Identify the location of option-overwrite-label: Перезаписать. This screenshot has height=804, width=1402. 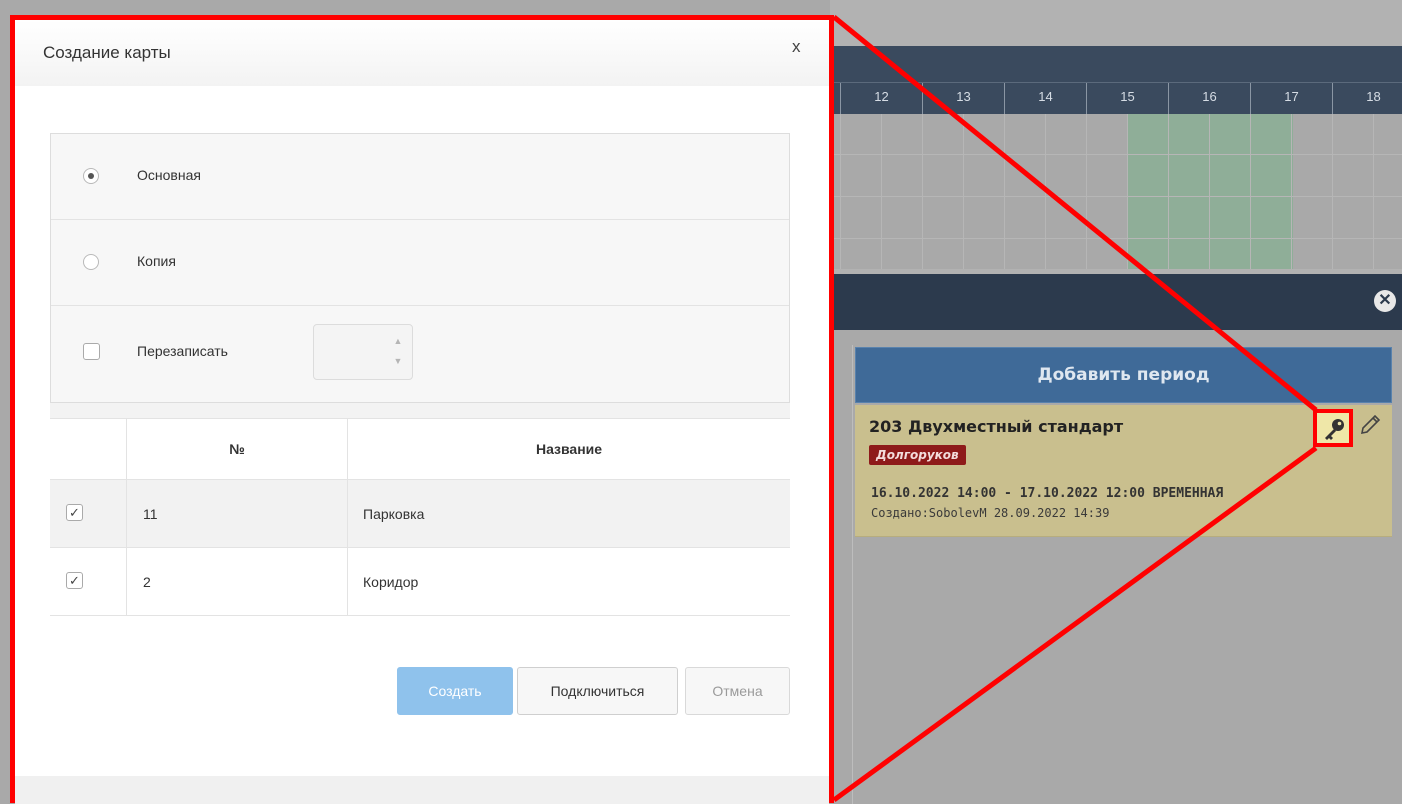
(182, 351).